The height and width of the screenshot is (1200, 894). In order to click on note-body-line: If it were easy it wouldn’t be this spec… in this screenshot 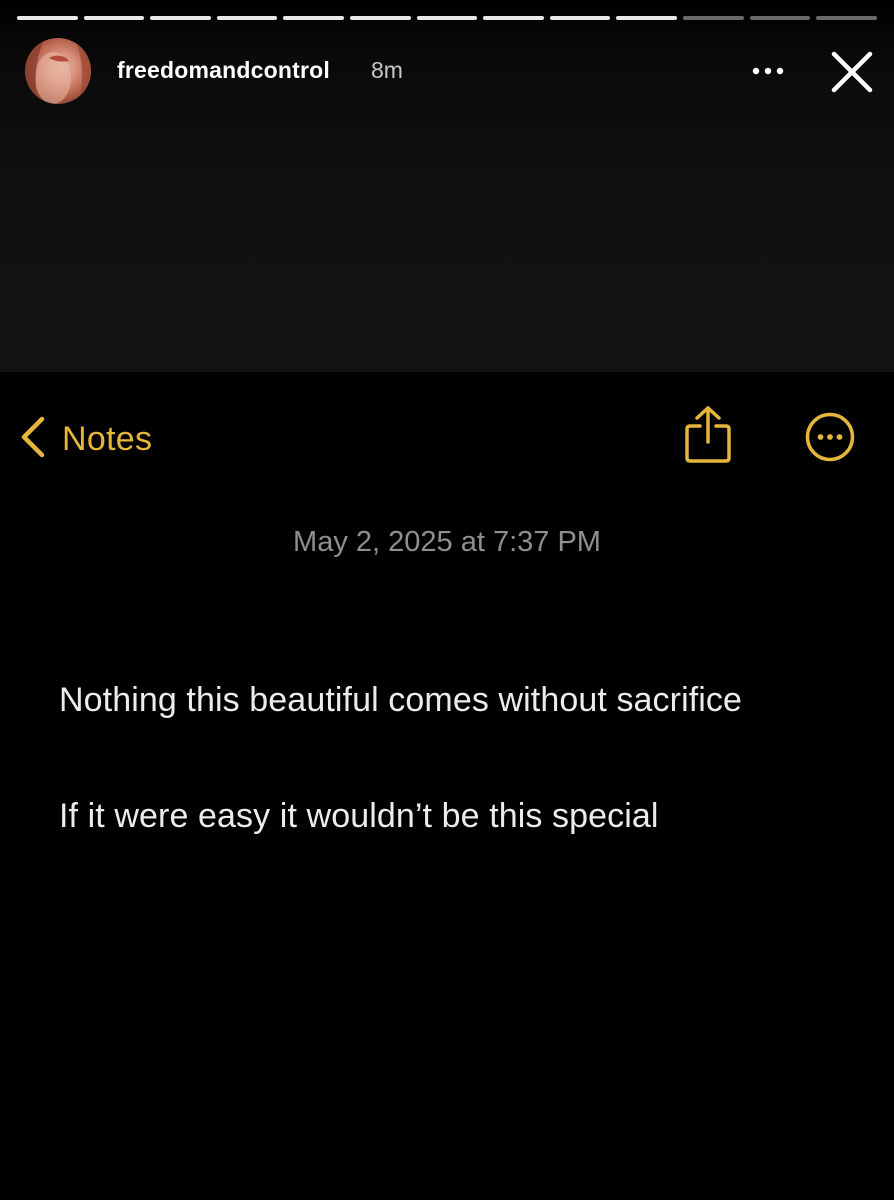, I will do `click(359, 816)`.